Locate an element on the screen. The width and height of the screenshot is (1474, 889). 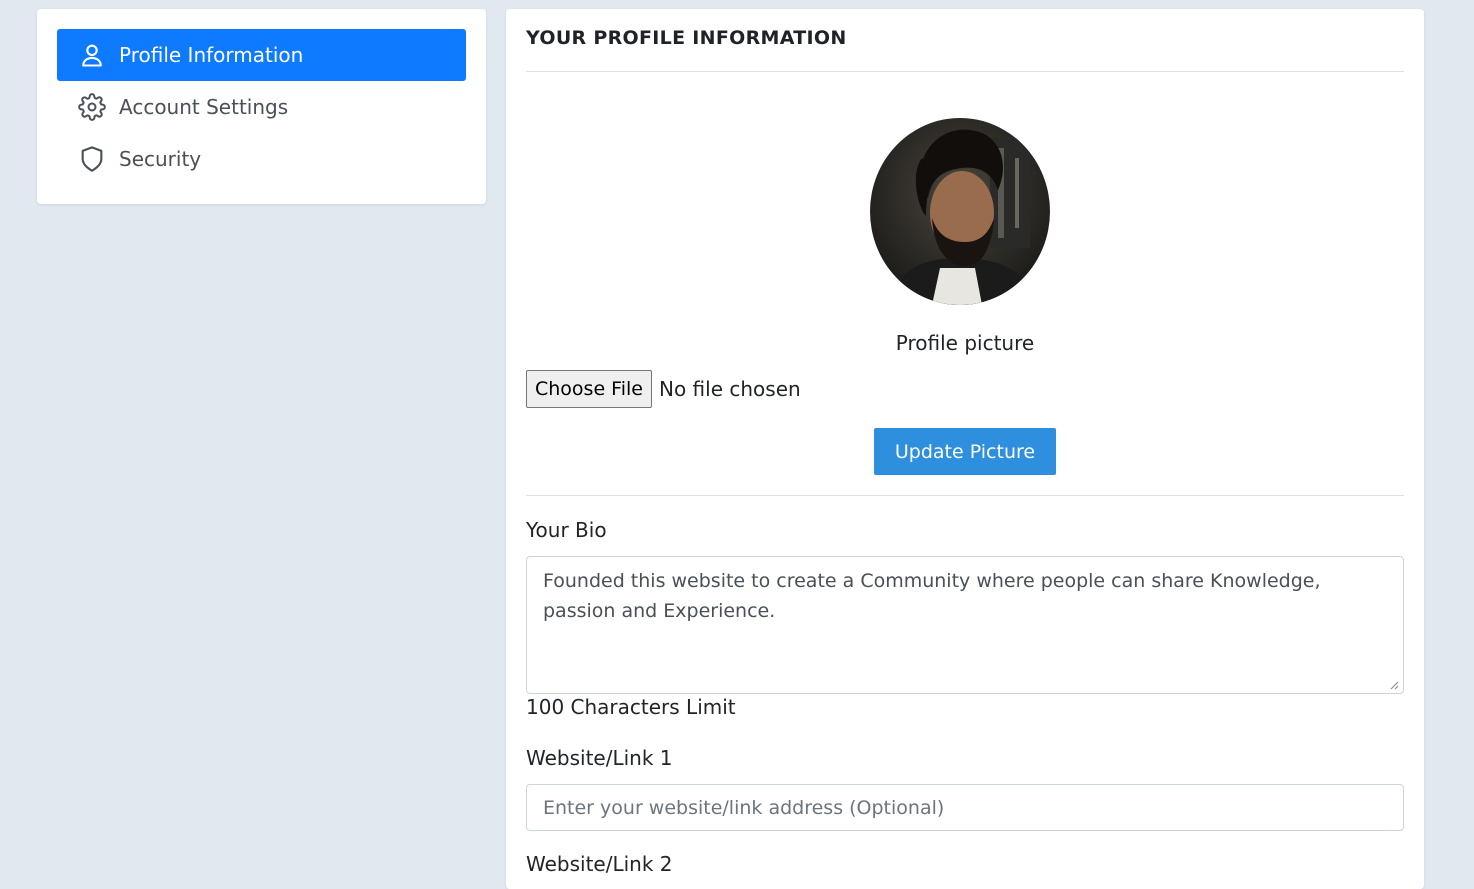
section-divider is located at coordinates (965, 495).